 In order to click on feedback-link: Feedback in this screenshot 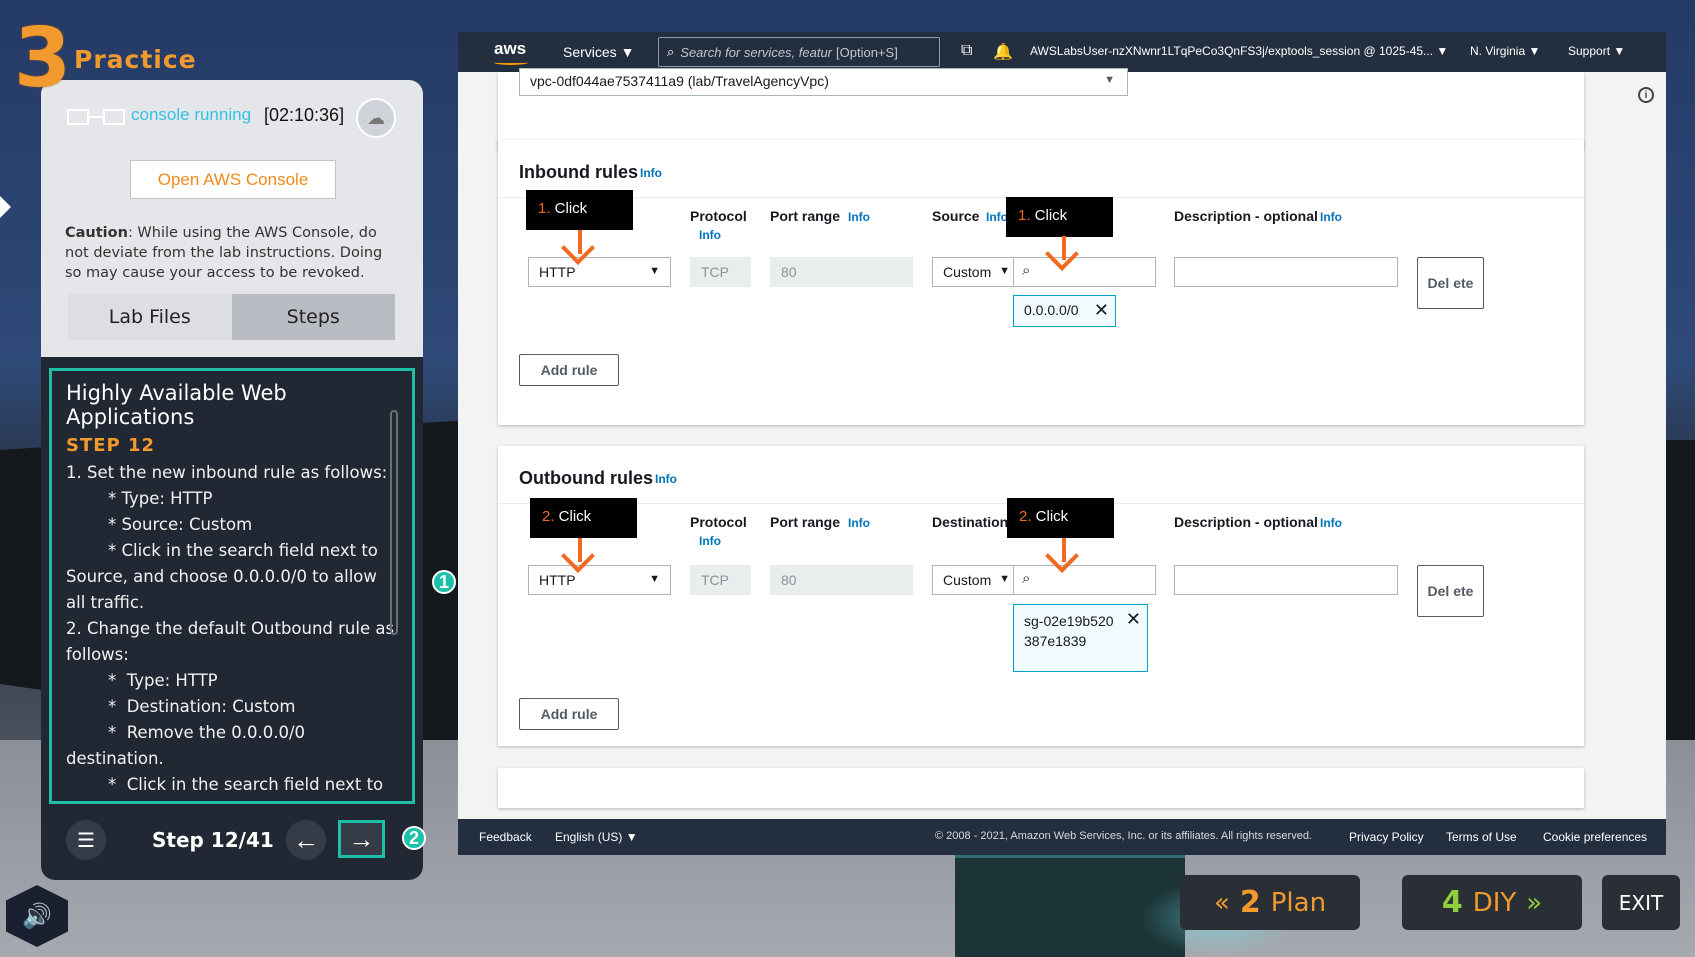, I will do `click(505, 837)`.